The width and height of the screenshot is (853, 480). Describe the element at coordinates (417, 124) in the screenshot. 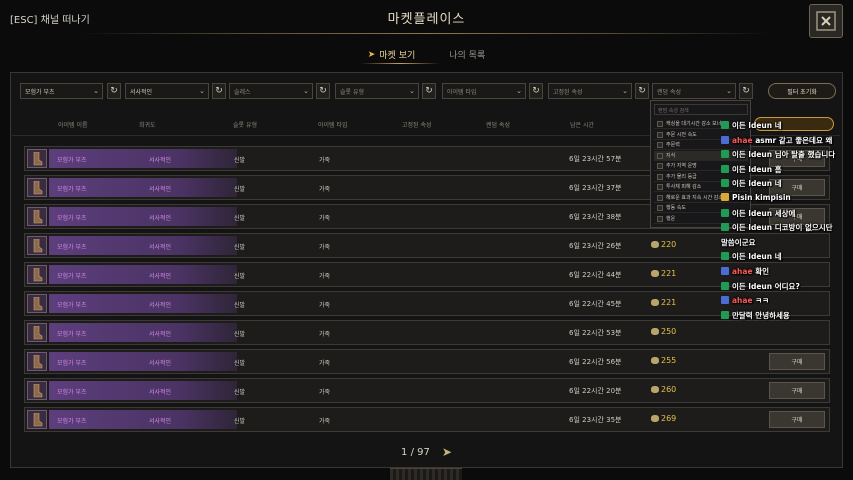

I see `column-header: 고정된 속성` at that location.